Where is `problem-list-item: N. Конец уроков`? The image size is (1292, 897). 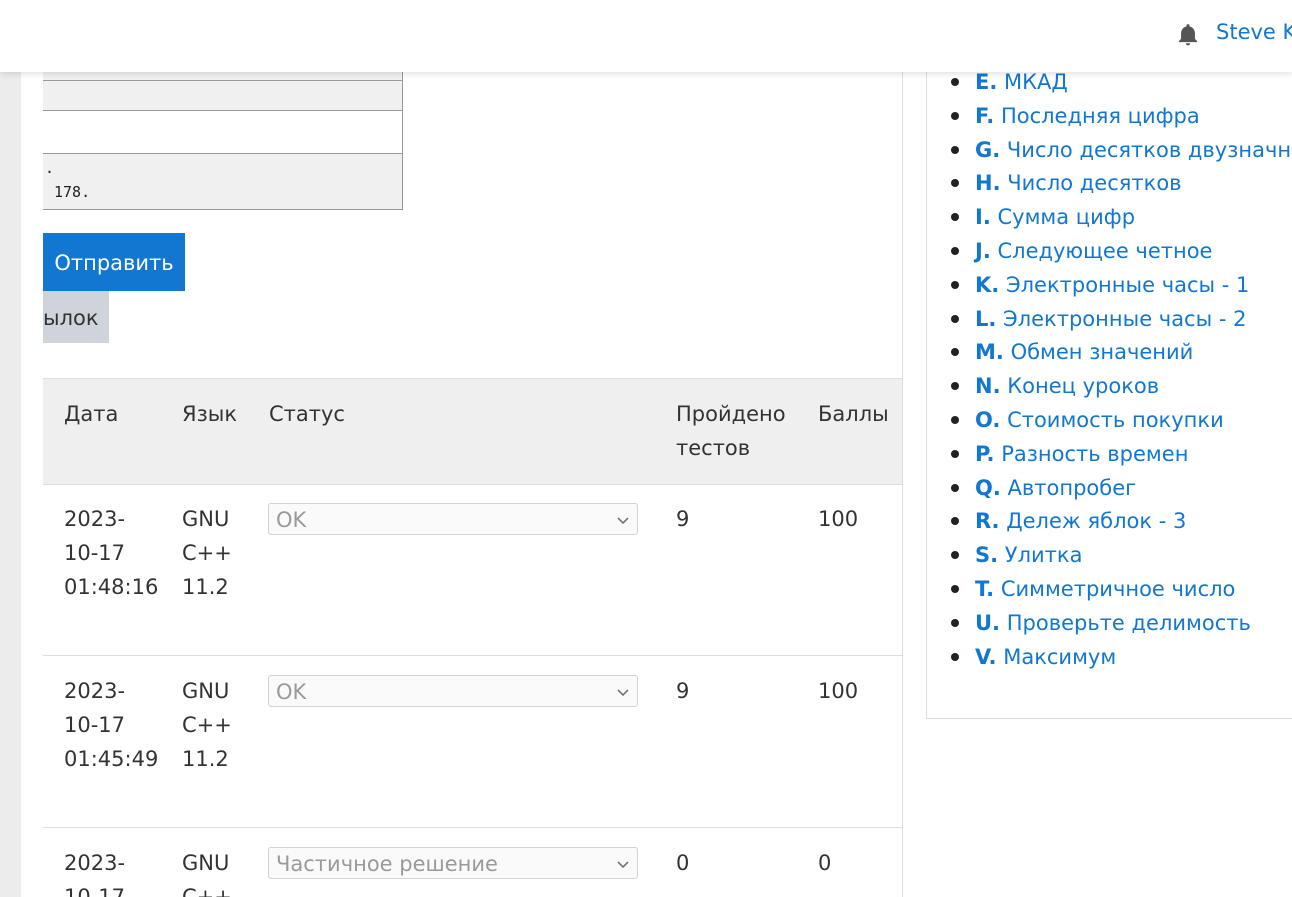
problem-list-item: N. Конец уроков is located at coordinates (1119, 386).